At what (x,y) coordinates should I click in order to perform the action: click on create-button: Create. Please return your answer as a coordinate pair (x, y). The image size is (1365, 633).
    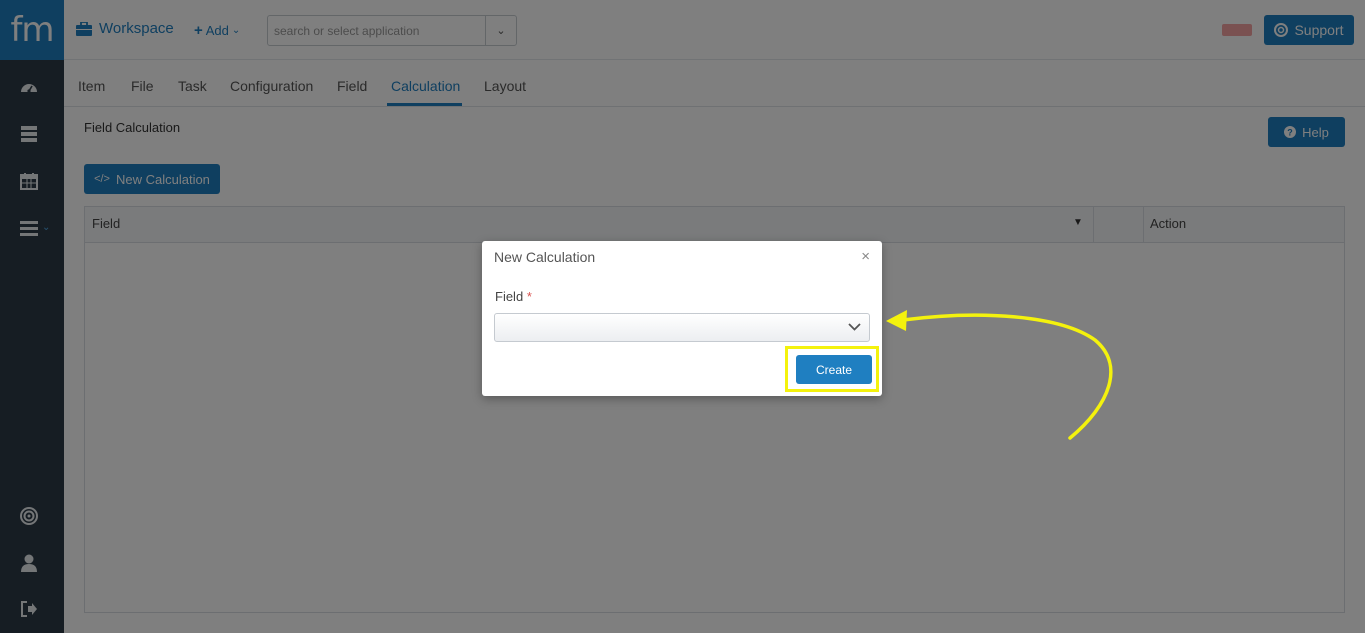
    Looking at the image, I should click on (834, 369).